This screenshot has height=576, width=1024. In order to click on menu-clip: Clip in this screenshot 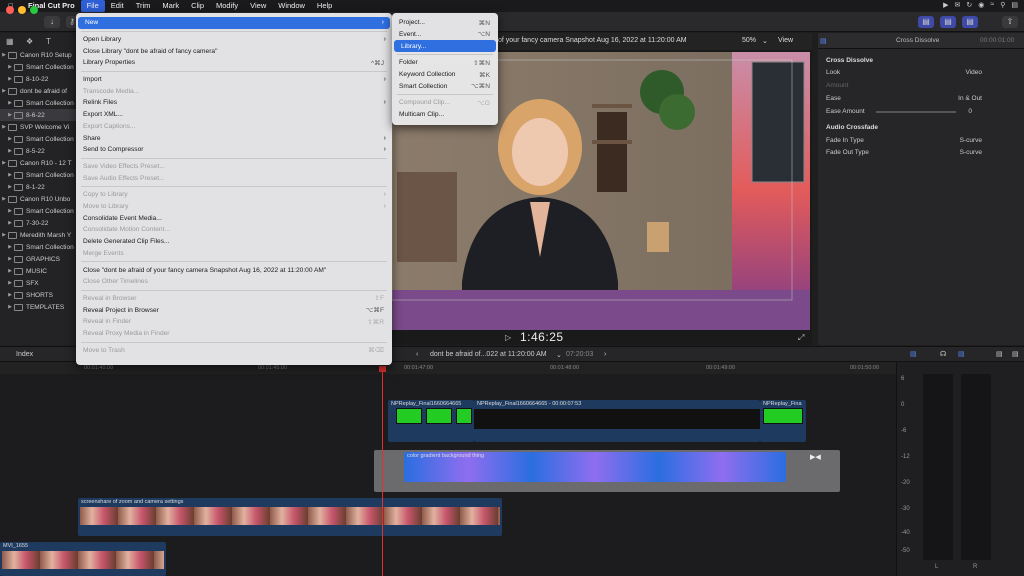, I will do `click(197, 6)`.